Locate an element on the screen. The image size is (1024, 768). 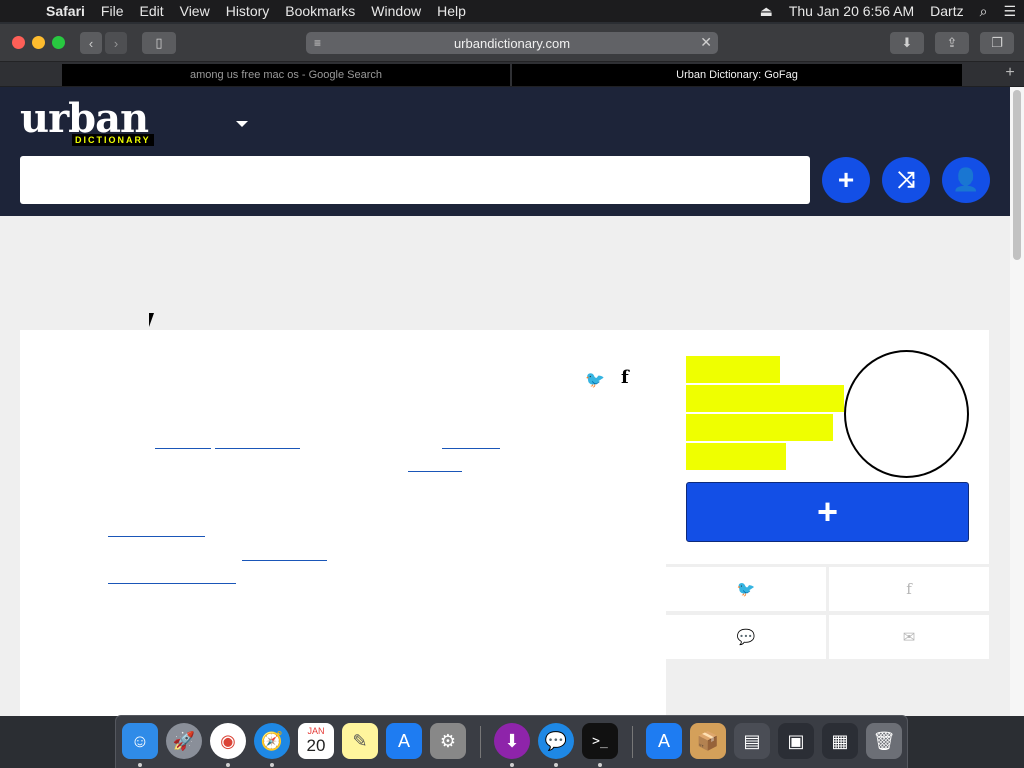
window-thumbnail-icon: ▣ is located at coordinates (796, 741).